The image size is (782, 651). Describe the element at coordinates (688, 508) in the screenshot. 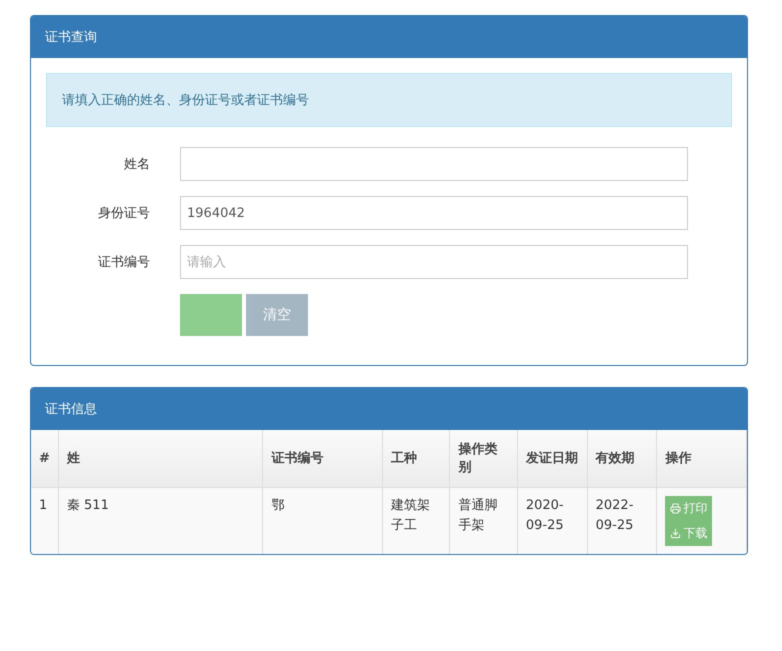

I see `print-button: 打印` at that location.